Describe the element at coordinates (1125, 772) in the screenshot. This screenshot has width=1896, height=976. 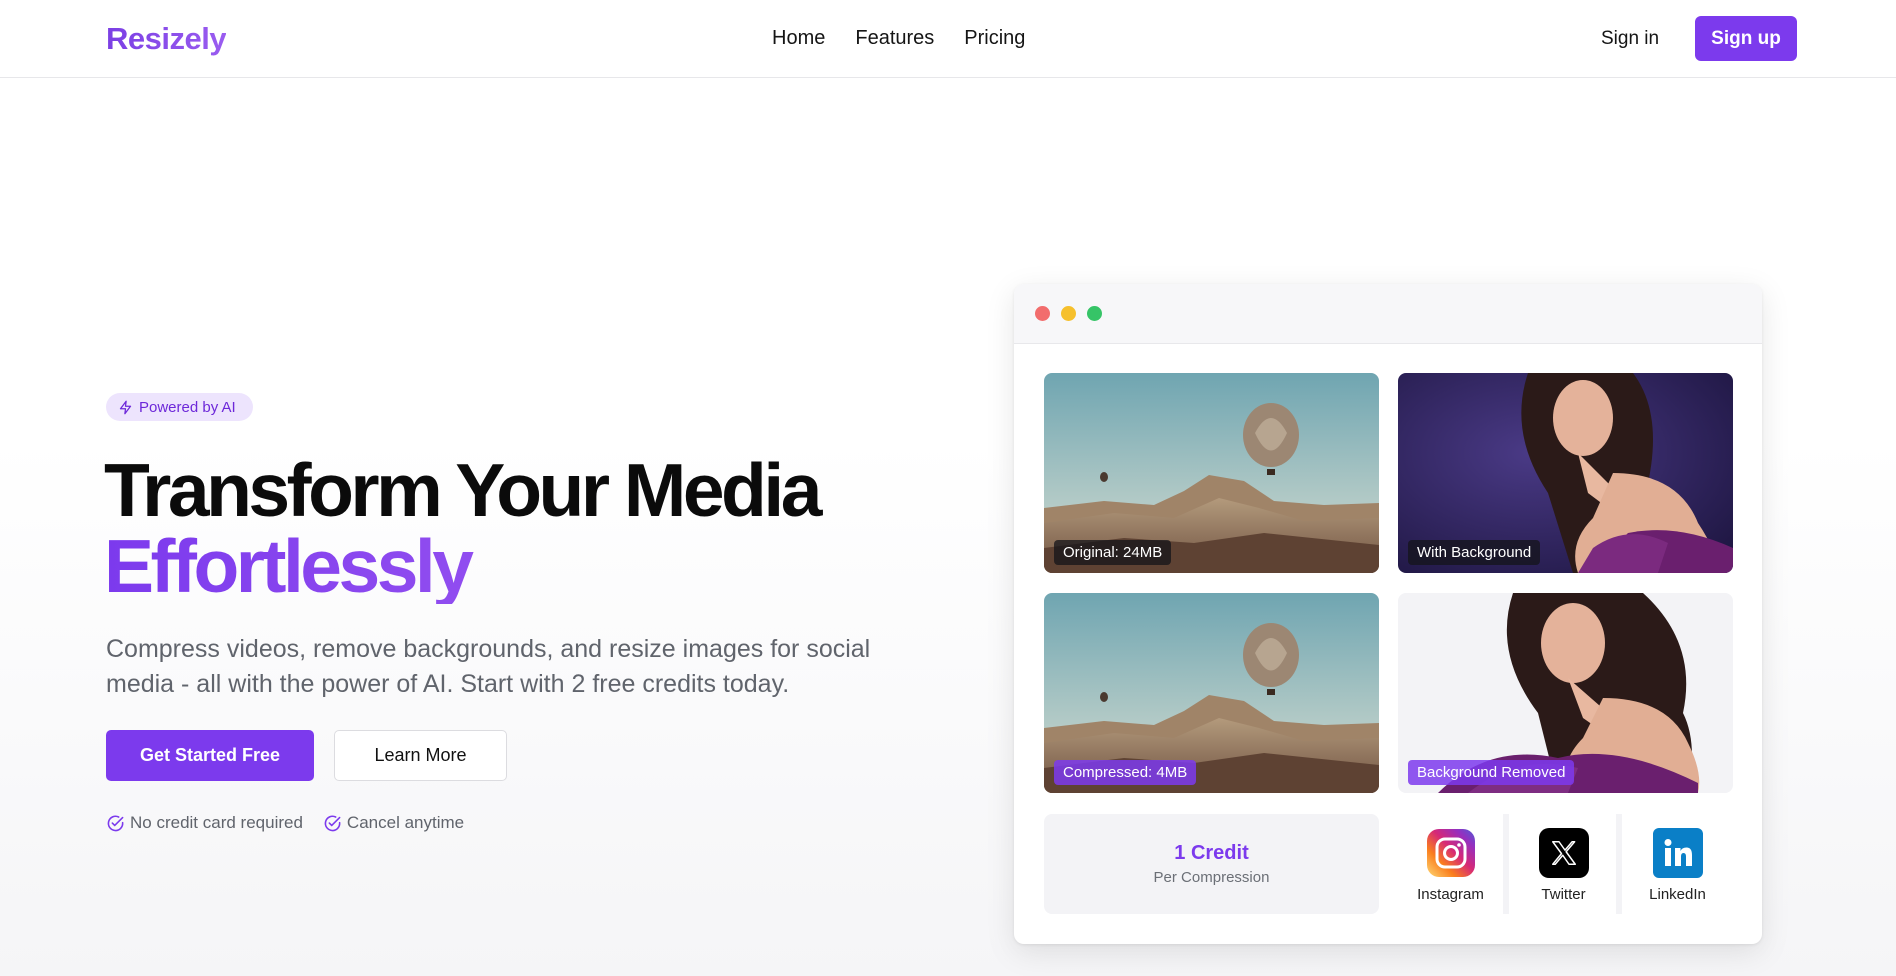
I see `tile-label: Compressed: 4MB` at that location.